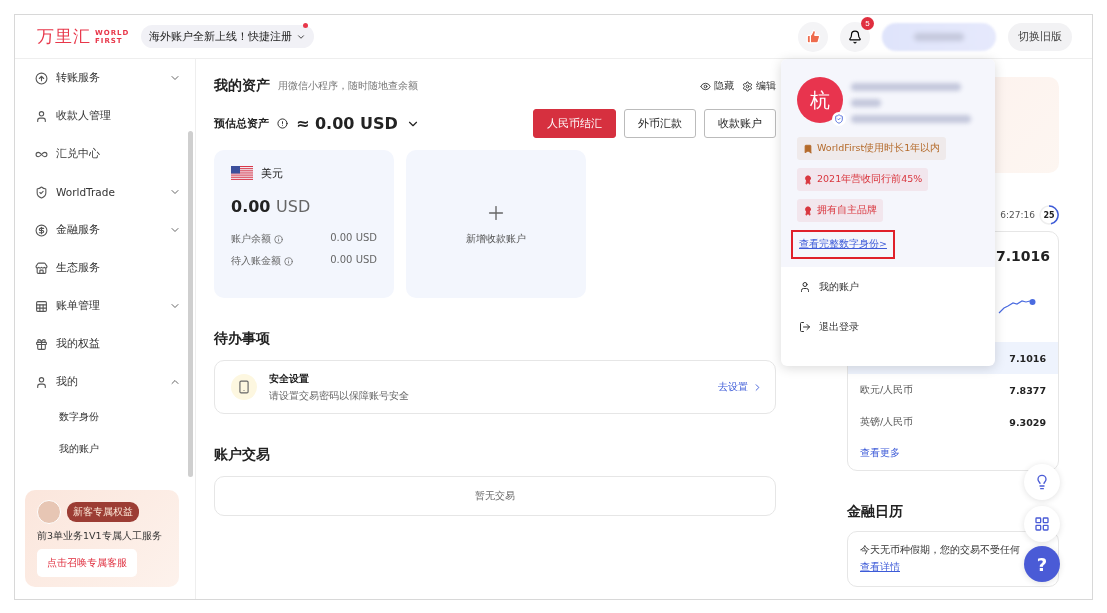 This screenshot has width=1107, height=613. What do you see at coordinates (242, 339) in the screenshot?
I see `section-title: 待办事项` at bounding box center [242, 339].